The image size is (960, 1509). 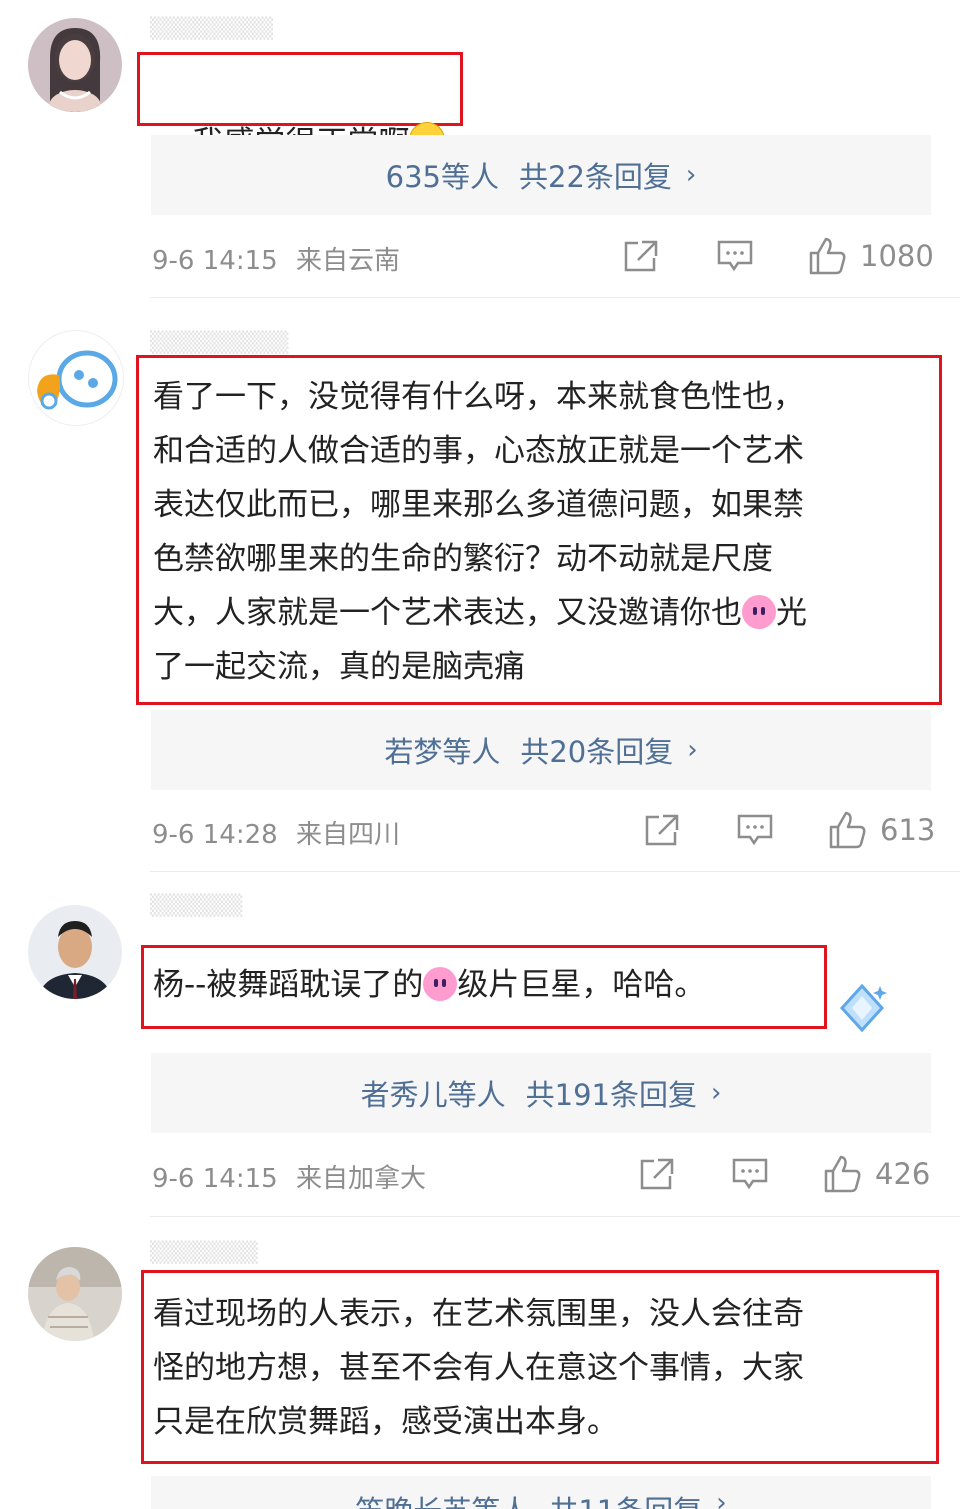 What do you see at coordinates (595, 177) in the screenshot?
I see `reply-count: 共22条回复` at bounding box center [595, 177].